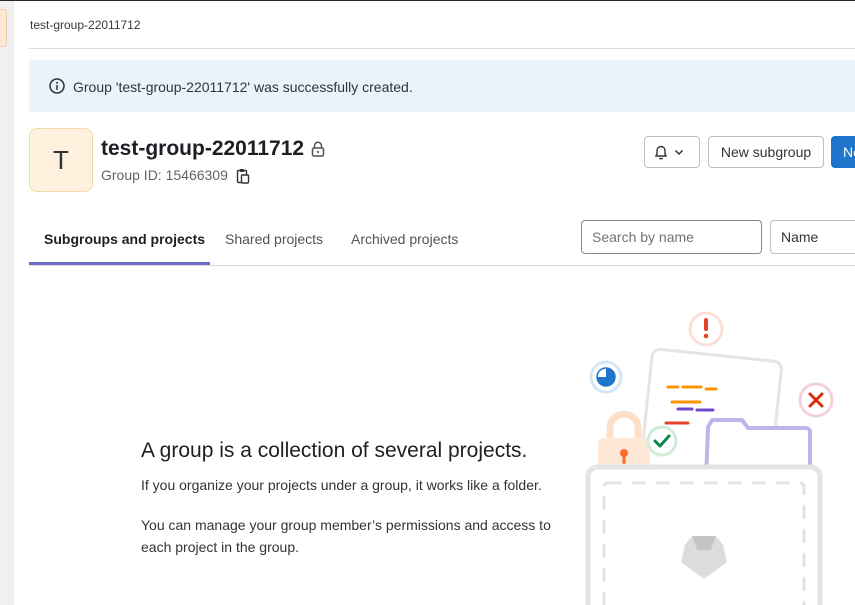  I want to click on tab-subgroups-and-projects: Subgroups and projects, so click(124, 239).